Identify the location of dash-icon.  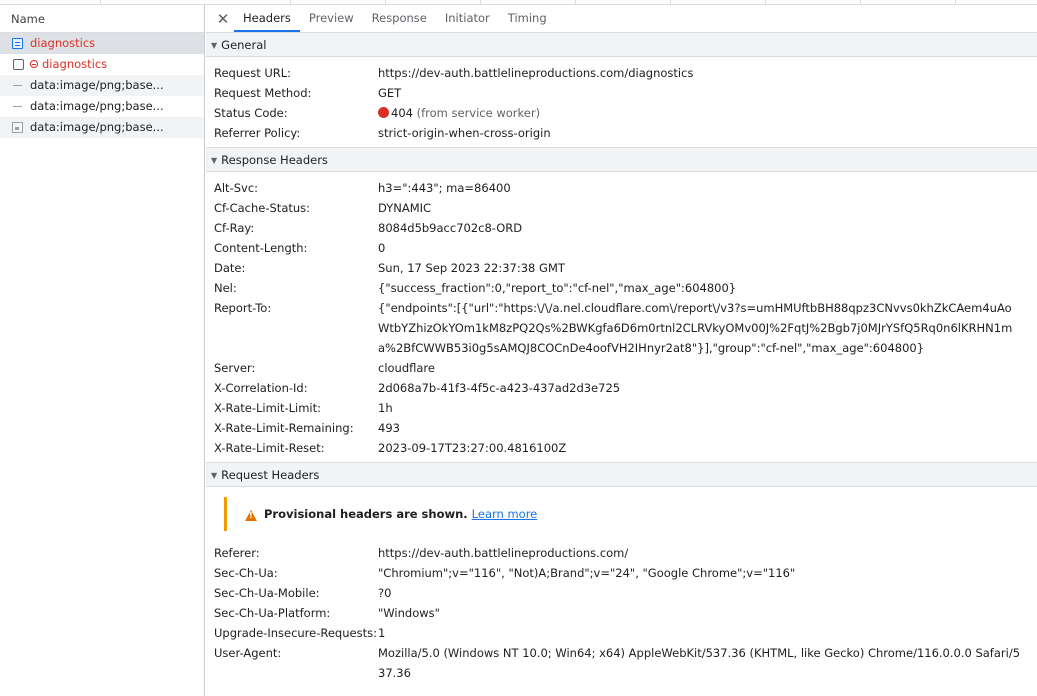
(17, 106).